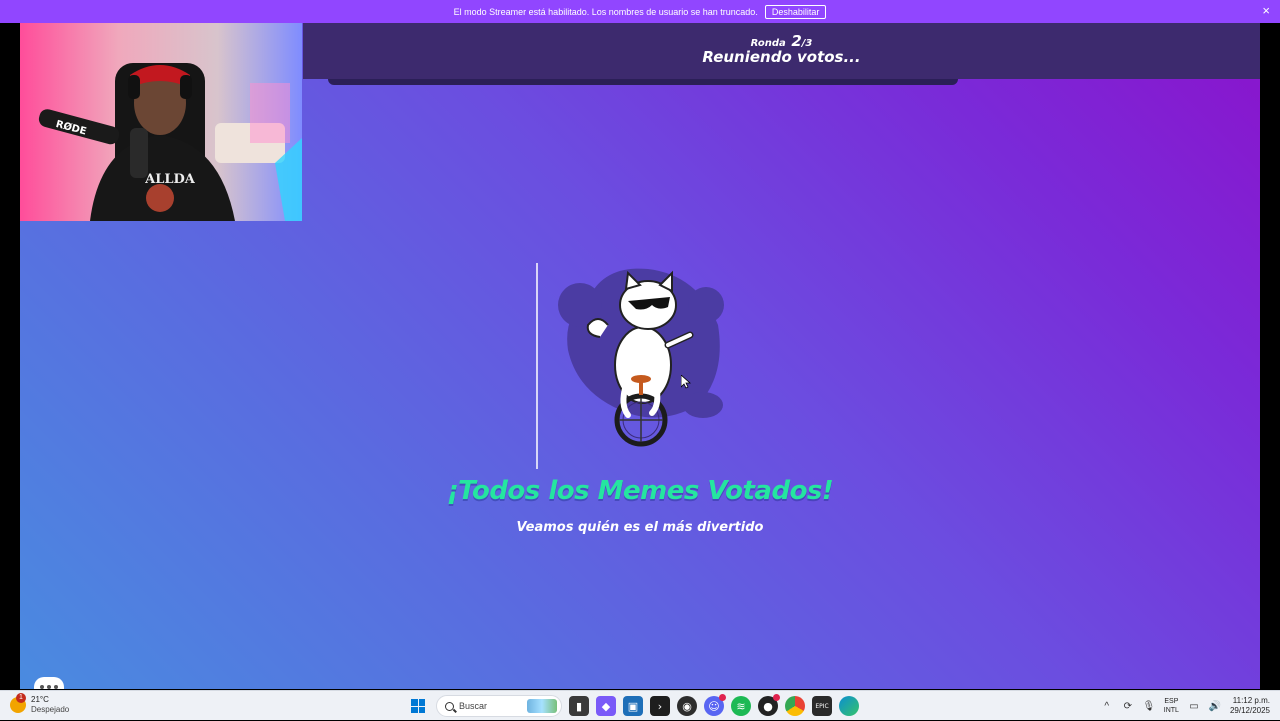  What do you see at coordinates (1266, 10) in the screenshot?
I see `close-icon: ×` at bounding box center [1266, 10].